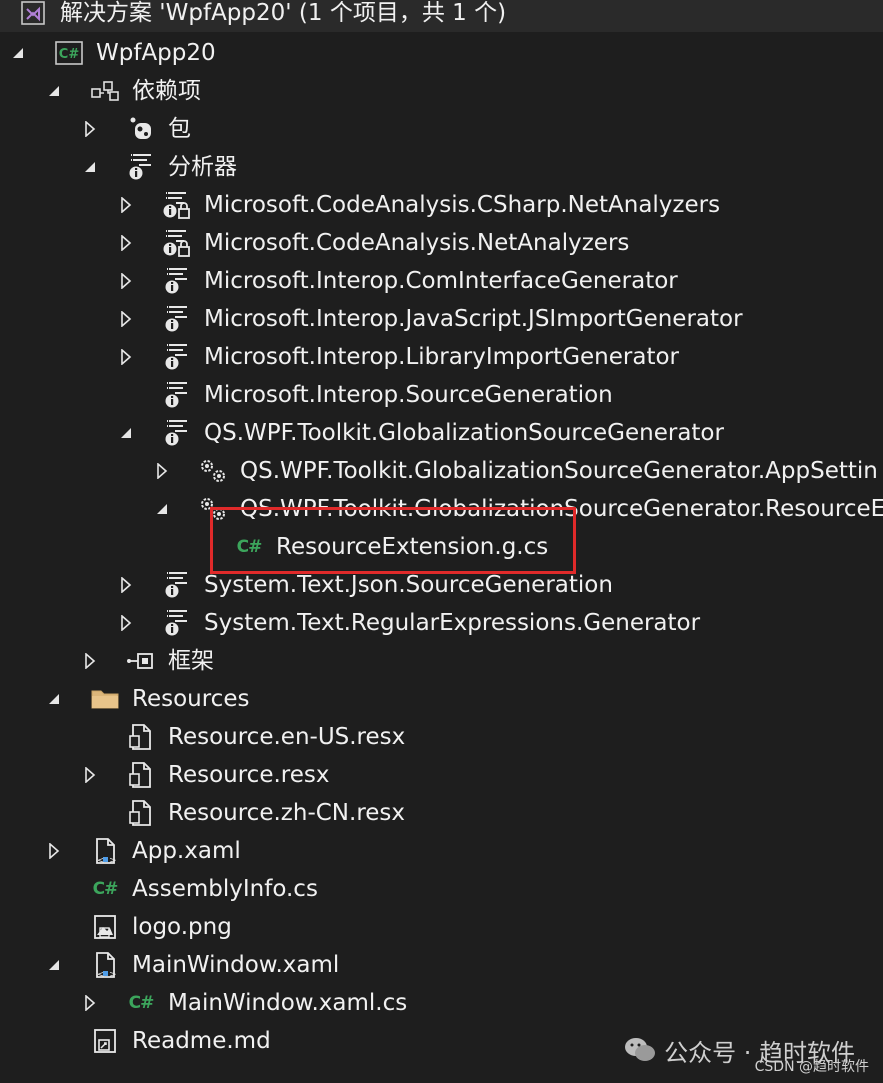  What do you see at coordinates (441, 53) in the screenshot?
I see `tree-node: C# WpfApp20` at bounding box center [441, 53].